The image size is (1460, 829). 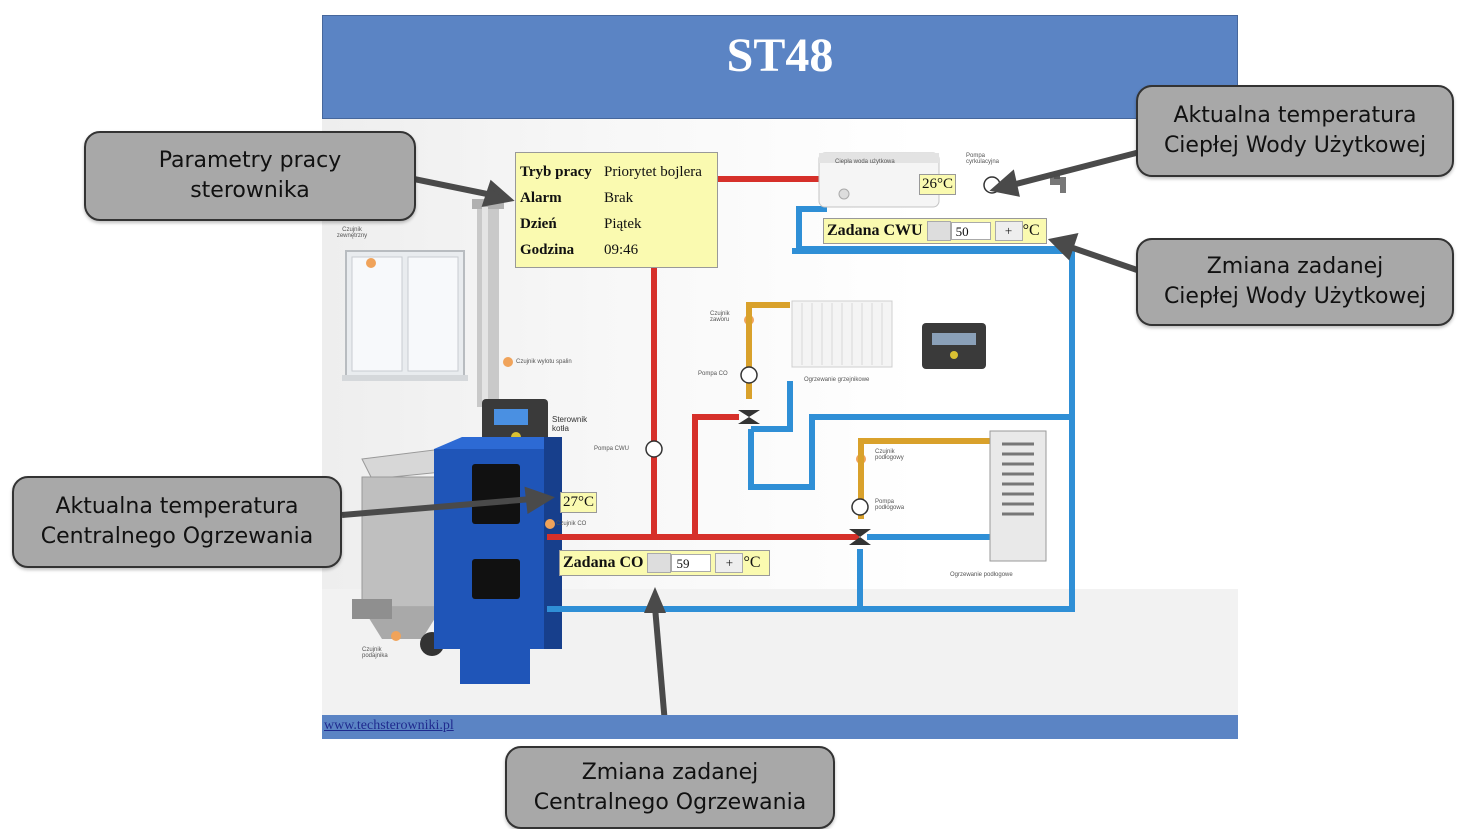 I want to click on param-row-day: Dzień Piątek, so click(x=616, y=224).